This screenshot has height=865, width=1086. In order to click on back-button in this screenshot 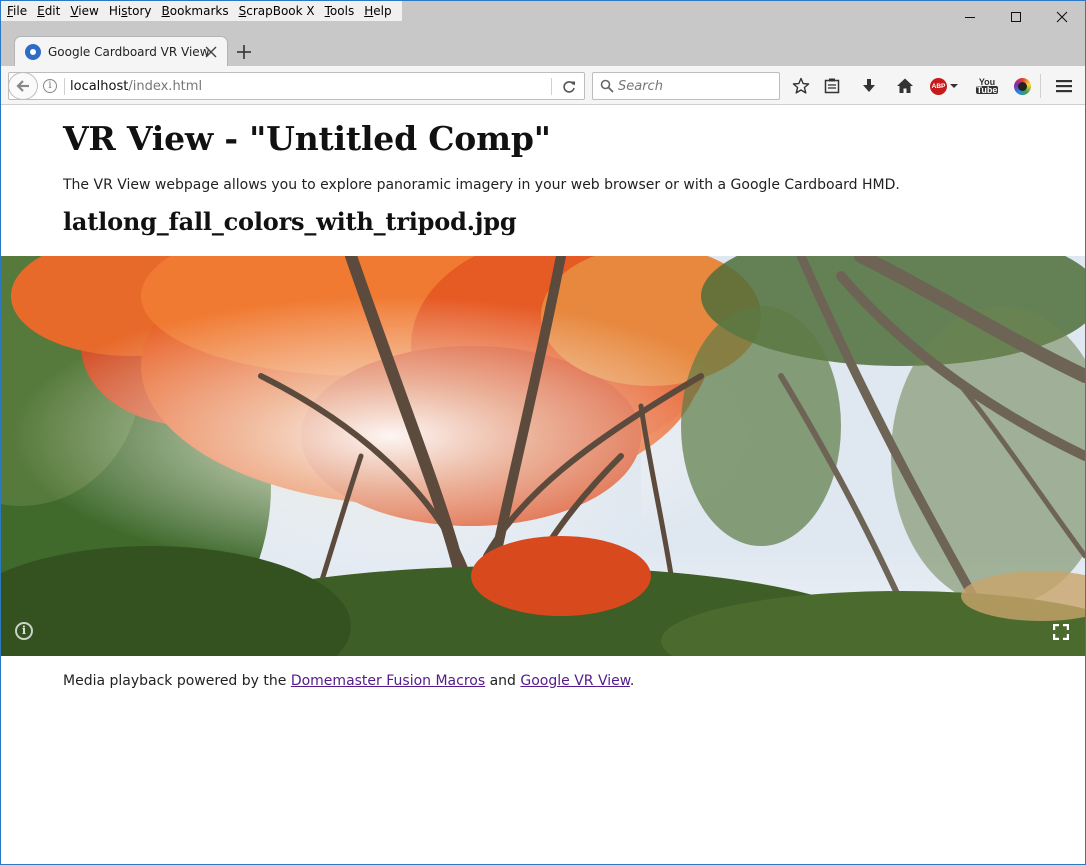, I will do `click(23, 86)`.